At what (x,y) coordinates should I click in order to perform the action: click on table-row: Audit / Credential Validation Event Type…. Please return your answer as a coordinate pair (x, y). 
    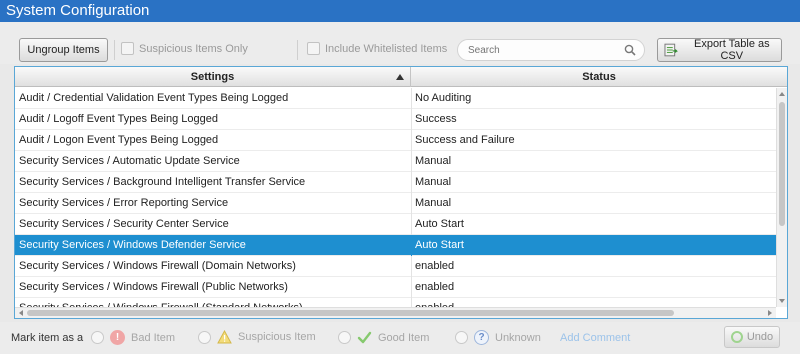
    Looking at the image, I should click on (395, 98).